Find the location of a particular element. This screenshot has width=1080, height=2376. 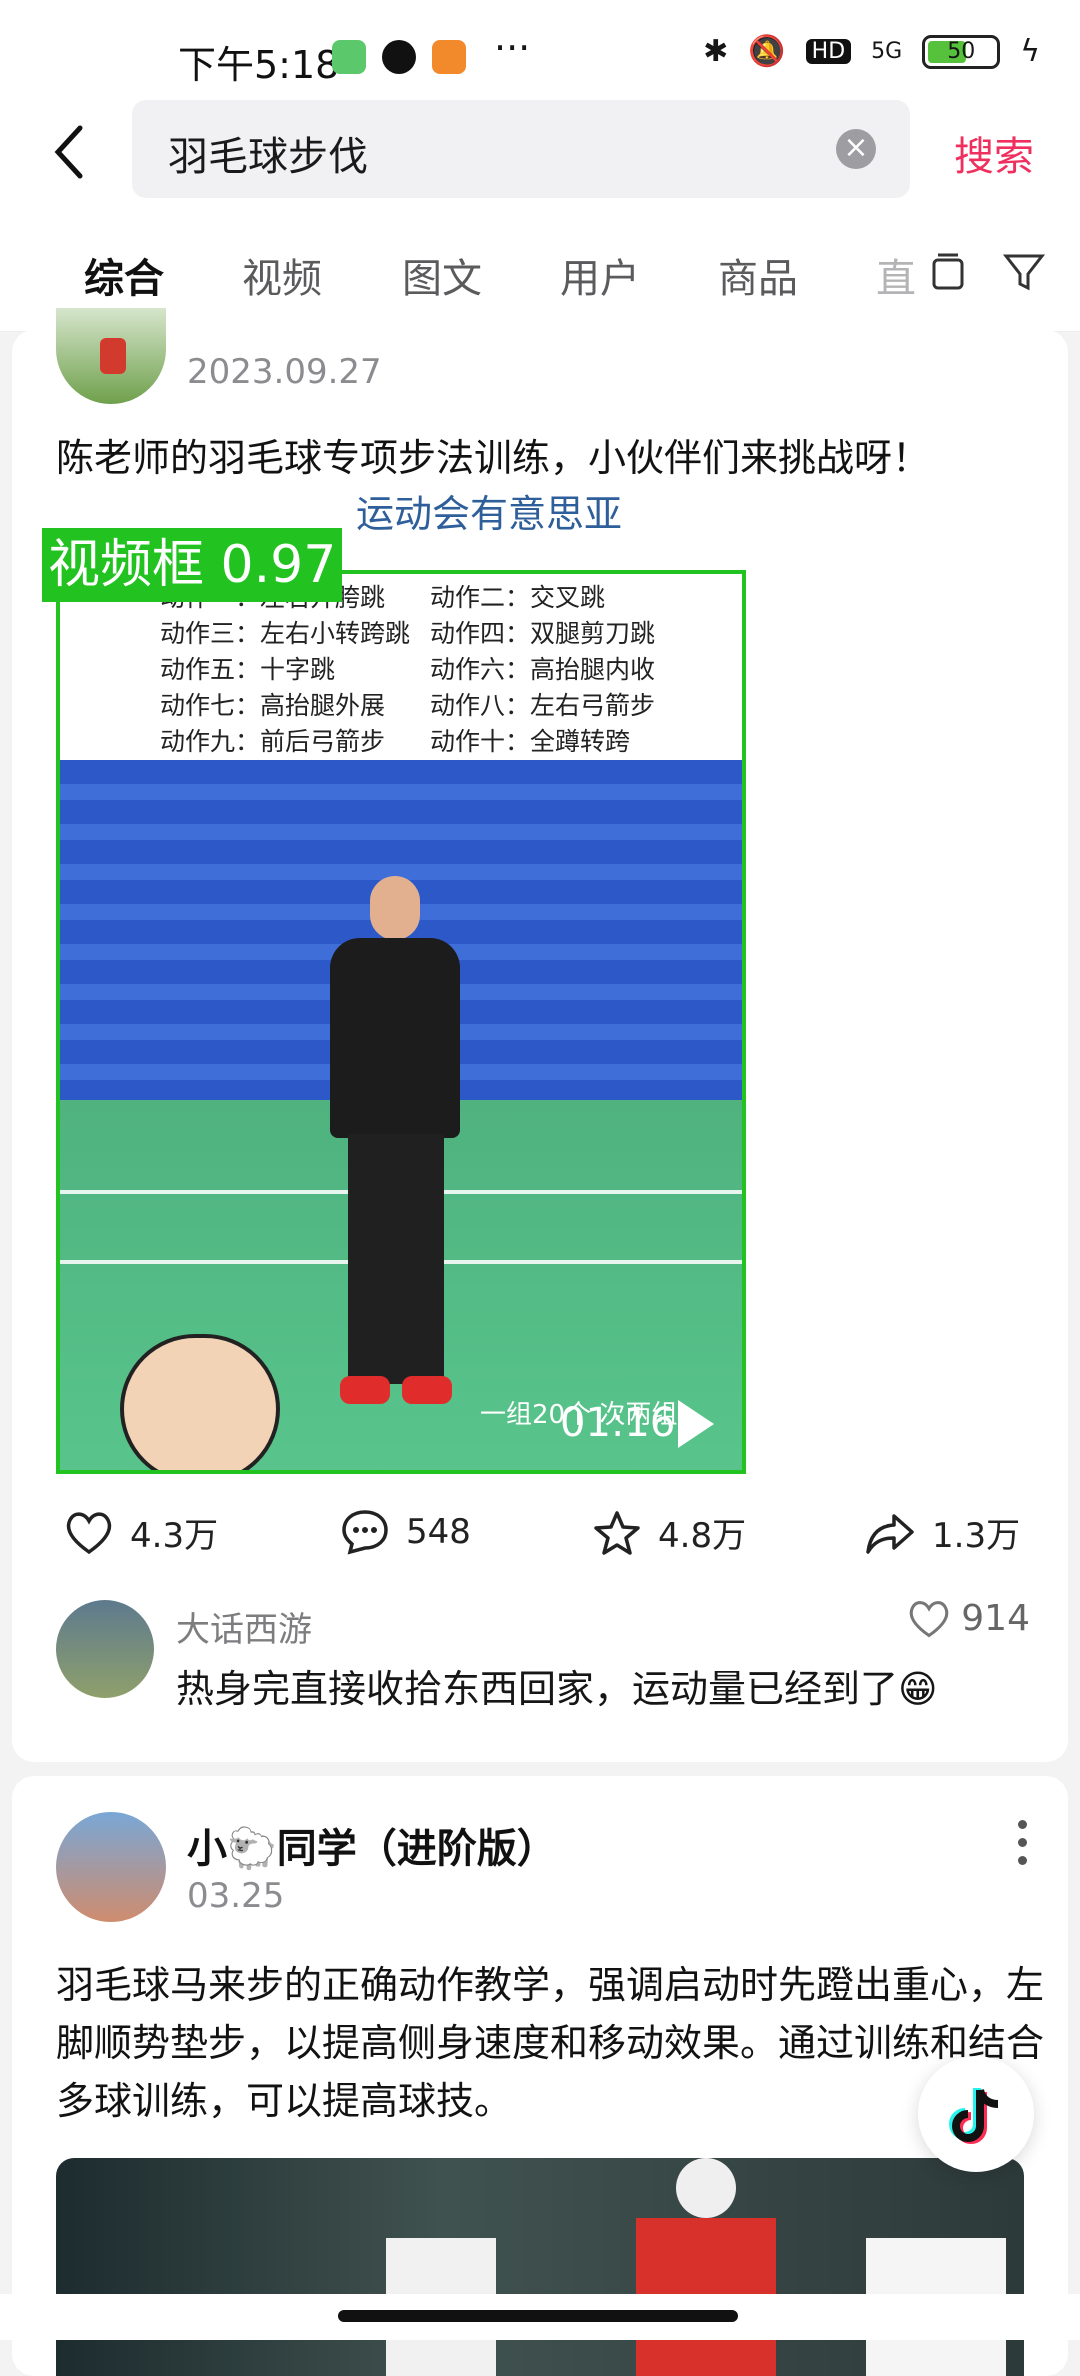

qq-icon is located at coordinates (399, 57).